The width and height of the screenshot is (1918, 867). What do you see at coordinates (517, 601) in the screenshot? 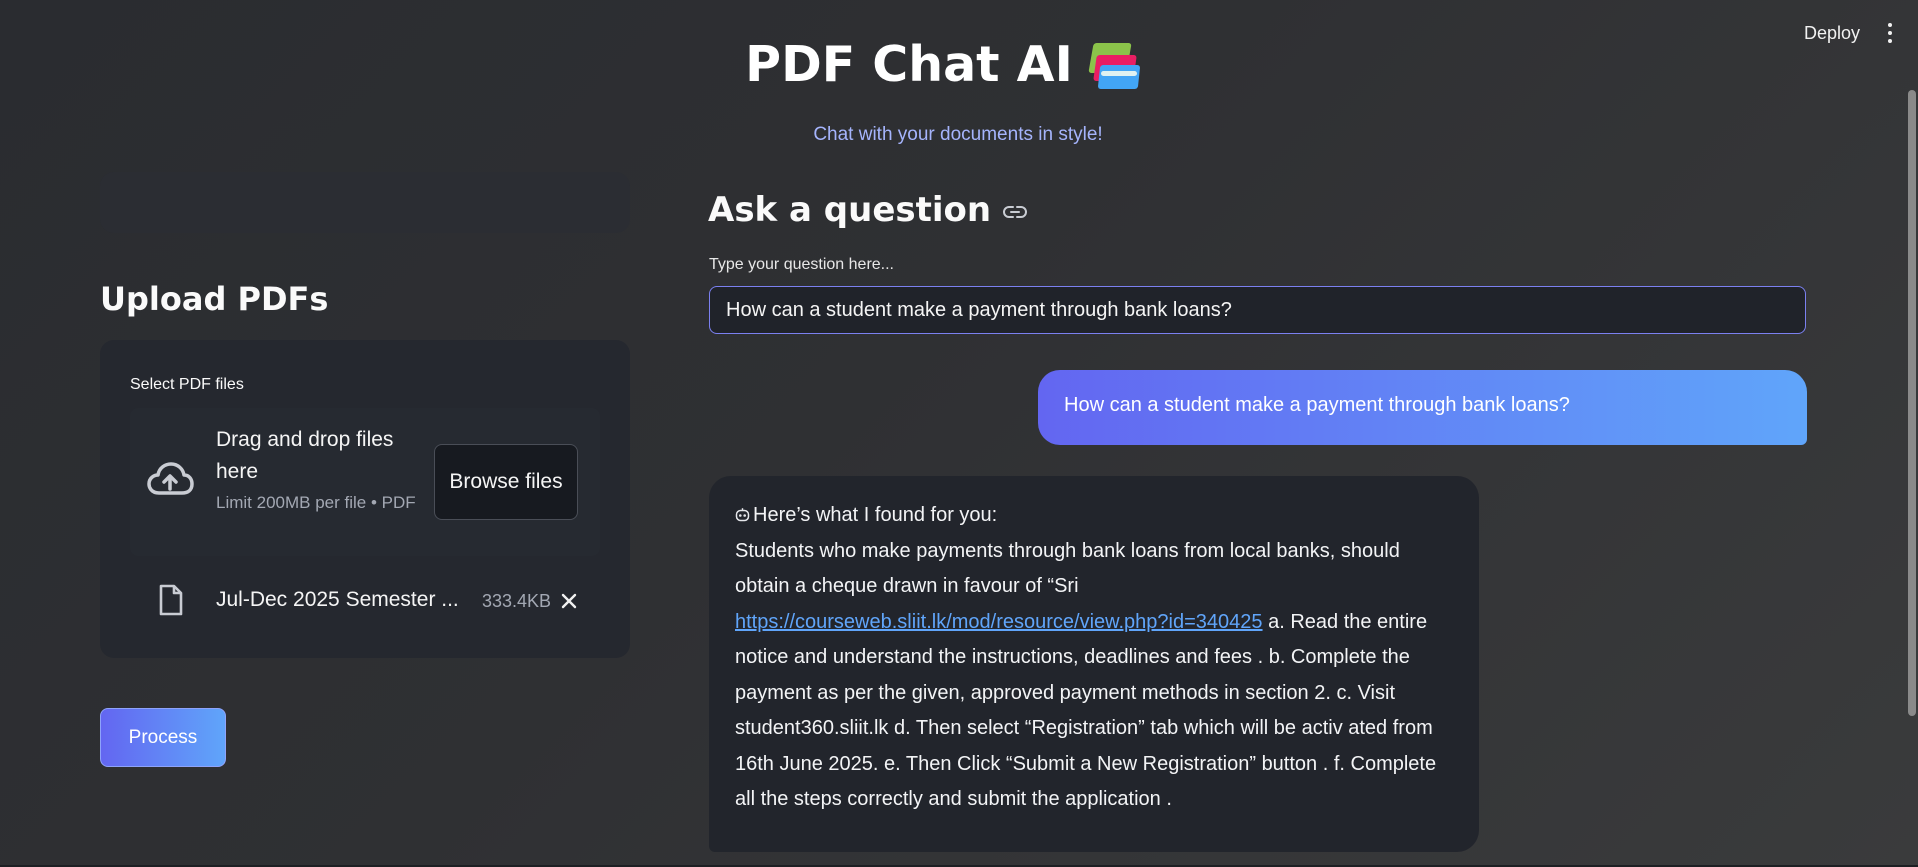
I see `file-size: 333.4KB` at bounding box center [517, 601].